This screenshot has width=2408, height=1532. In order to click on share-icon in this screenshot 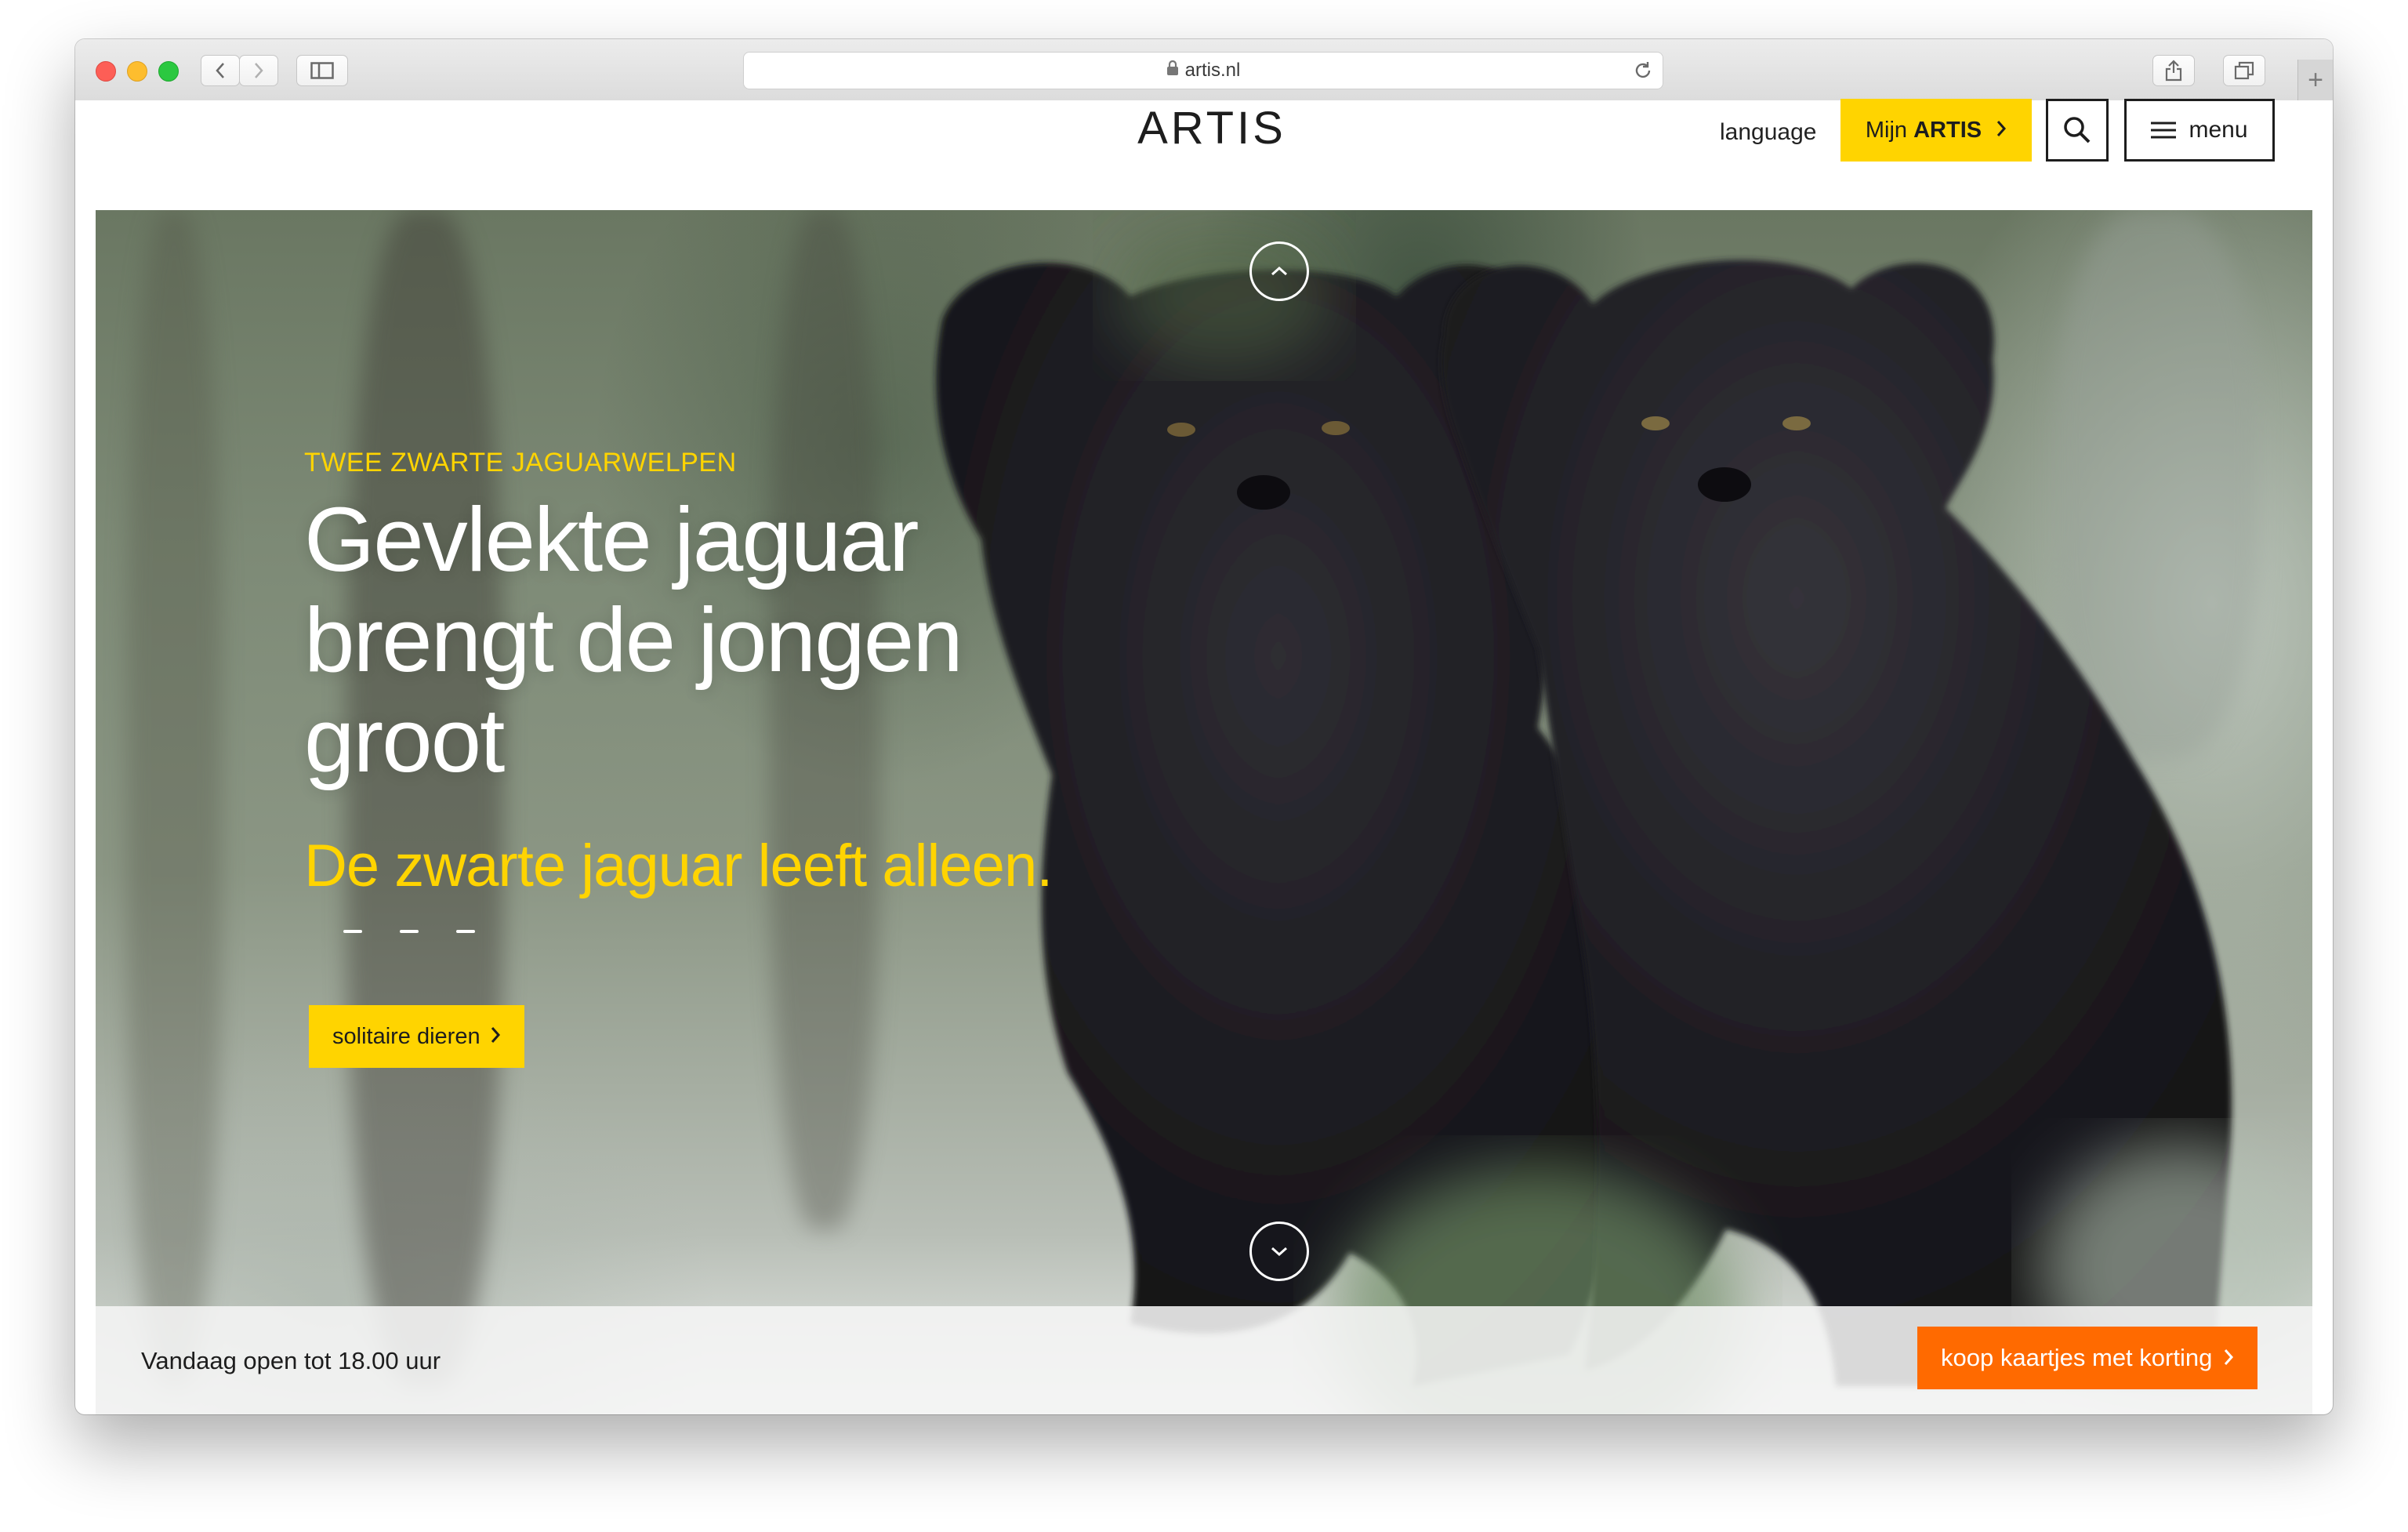, I will do `click(2173, 71)`.